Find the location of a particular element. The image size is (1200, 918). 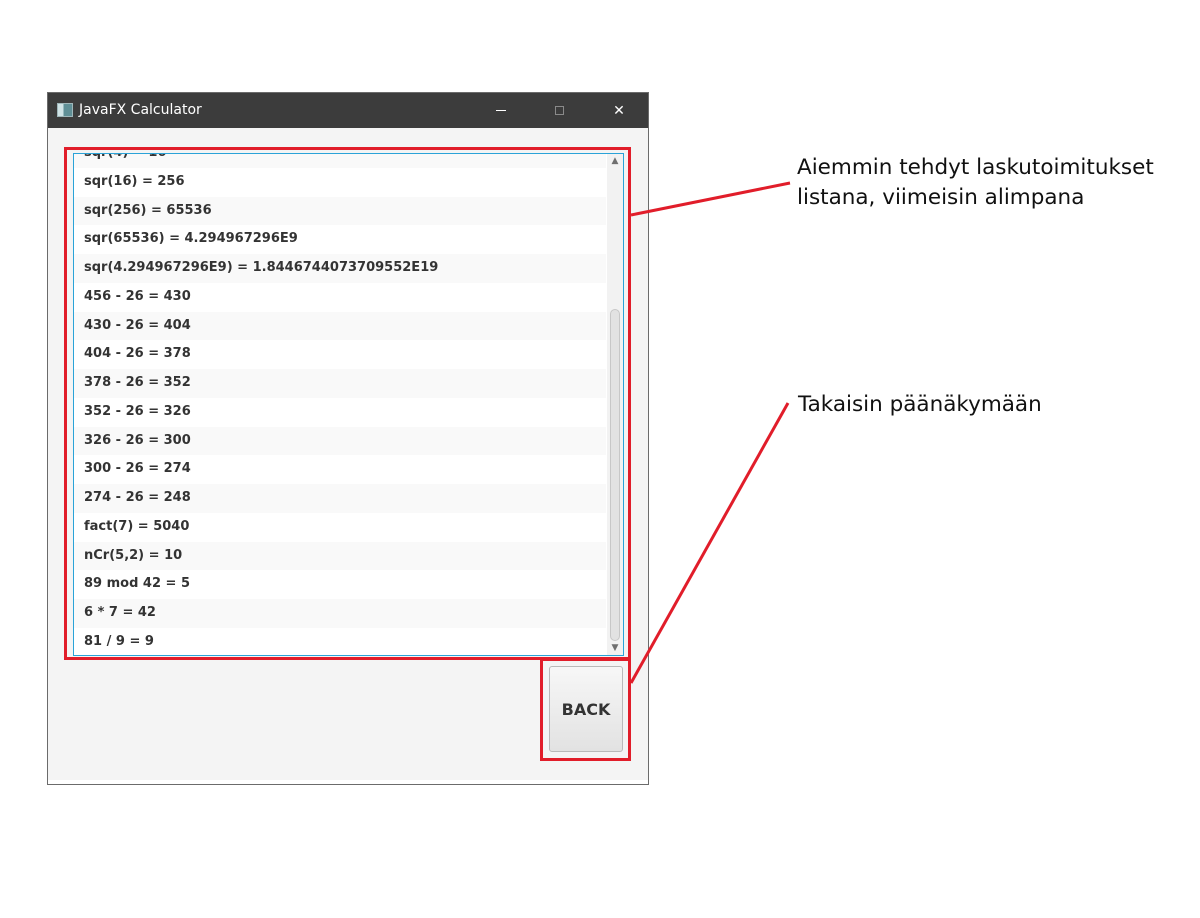

window-title: JavaFX Calculator is located at coordinates (140, 110).